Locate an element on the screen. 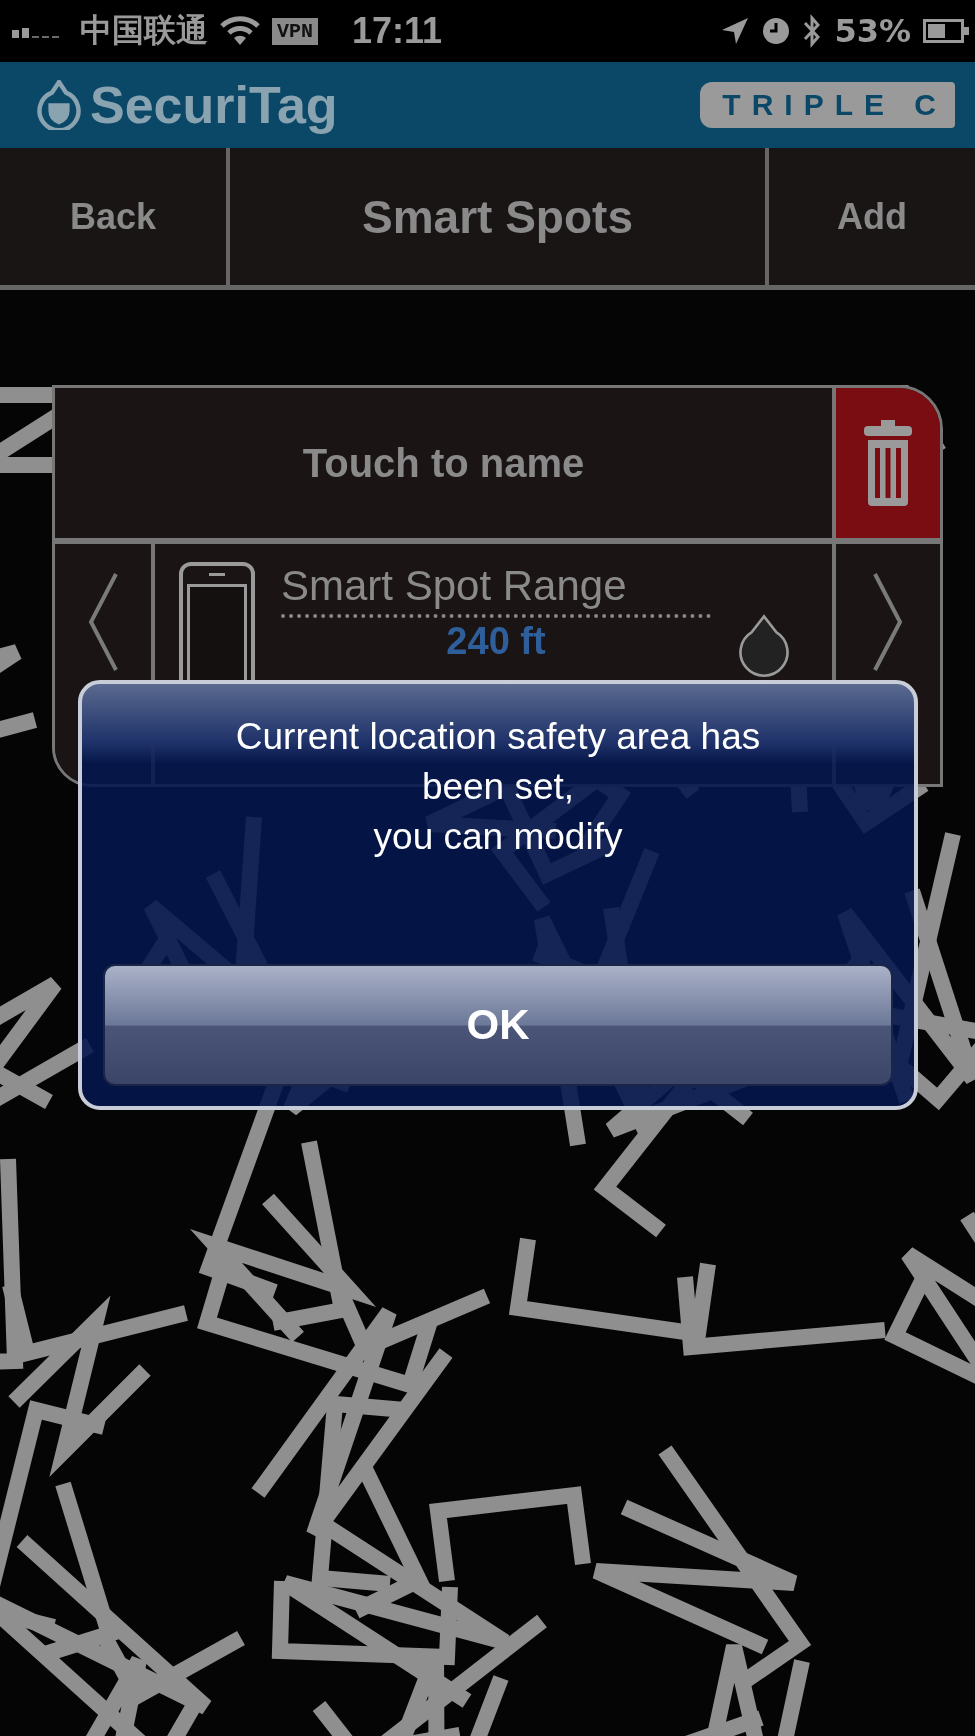 The width and height of the screenshot is (975, 1736). bluetooth-icon is located at coordinates (812, 31).